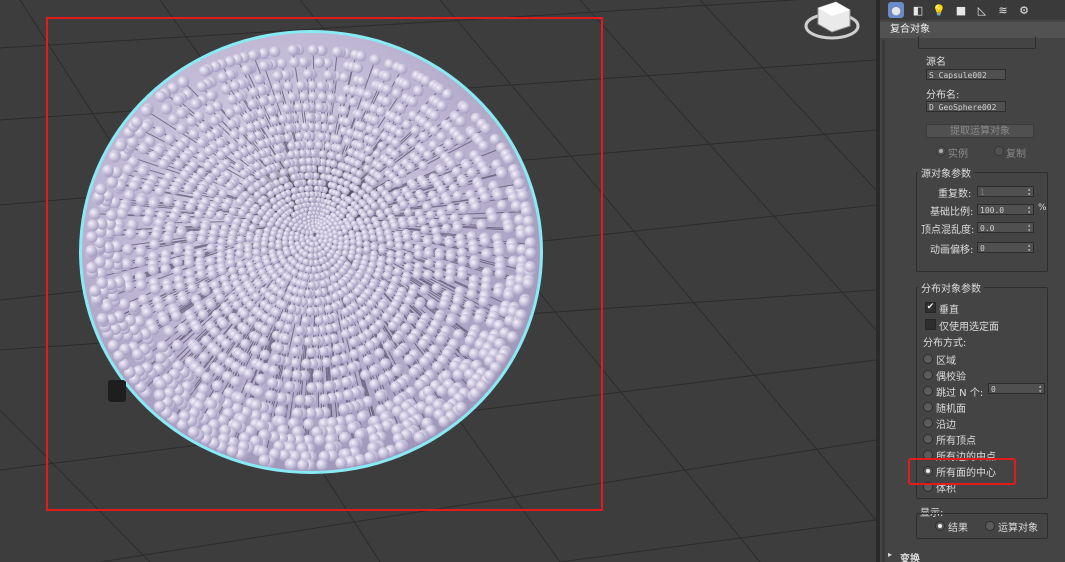  What do you see at coordinates (946, 361) in the screenshot?
I see `method-area-label: 区域` at bounding box center [946, 361].